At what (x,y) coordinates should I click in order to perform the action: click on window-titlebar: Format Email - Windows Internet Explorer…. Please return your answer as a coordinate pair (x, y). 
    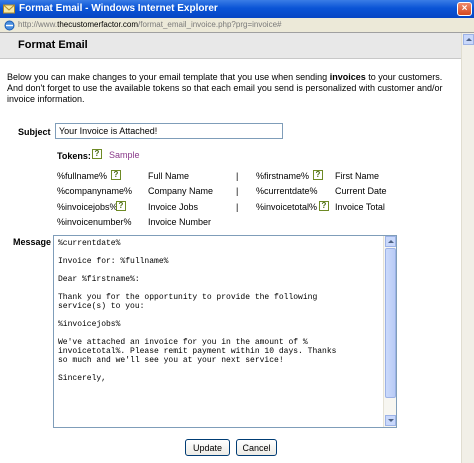
    Looking at the image, I should click on (237, 9).